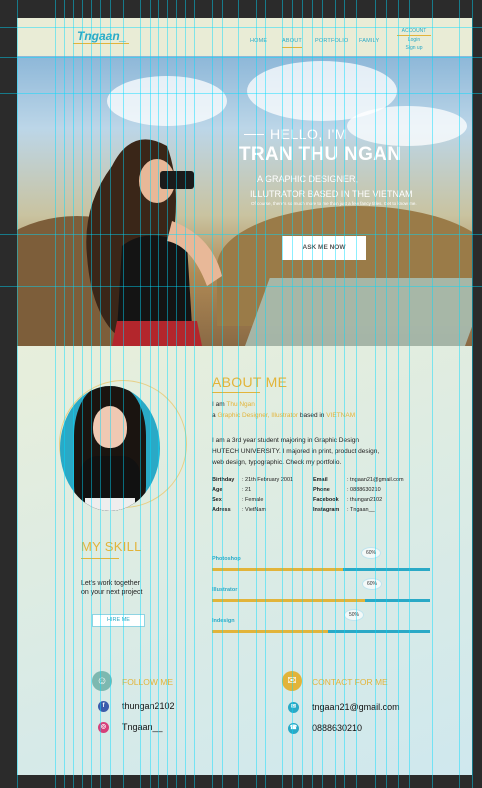 The image size is (482, 788). I want to click on hero-subtitle-1: A GRAPHIC DESIGNER,, so click(308, 179).